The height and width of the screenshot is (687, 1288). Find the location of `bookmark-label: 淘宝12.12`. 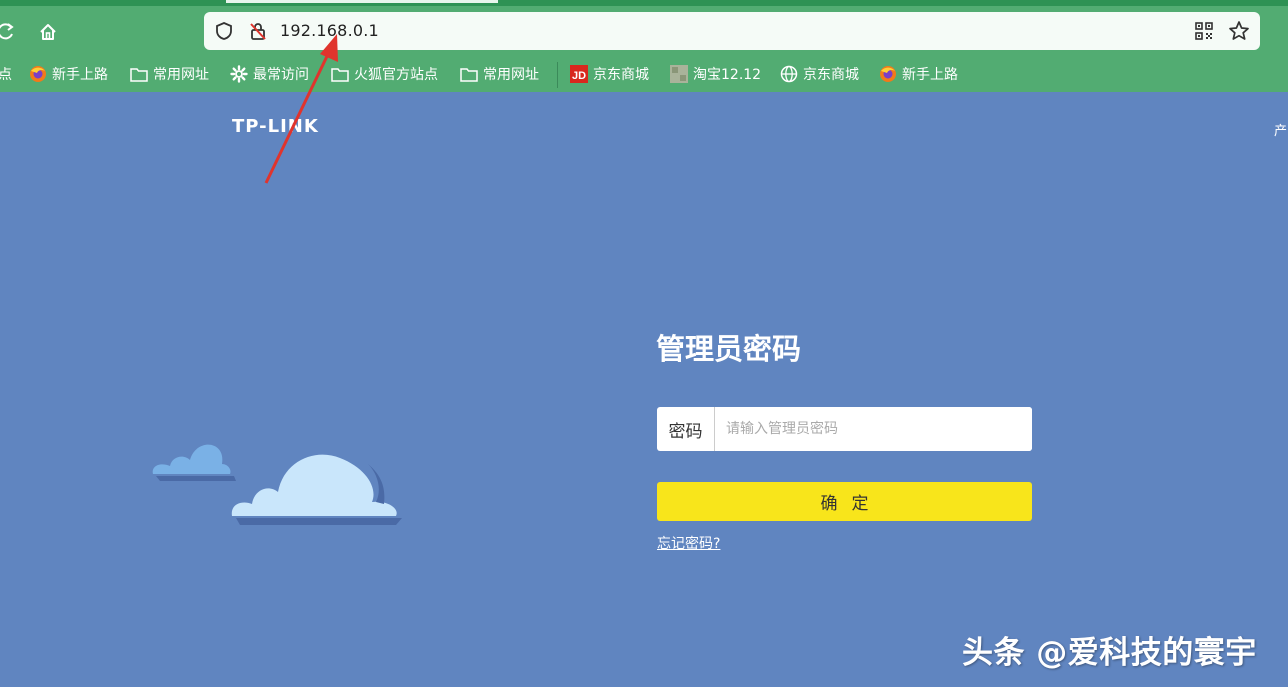

bookmark-label: 淘宝12.12 is located at coordinates (727, 75).